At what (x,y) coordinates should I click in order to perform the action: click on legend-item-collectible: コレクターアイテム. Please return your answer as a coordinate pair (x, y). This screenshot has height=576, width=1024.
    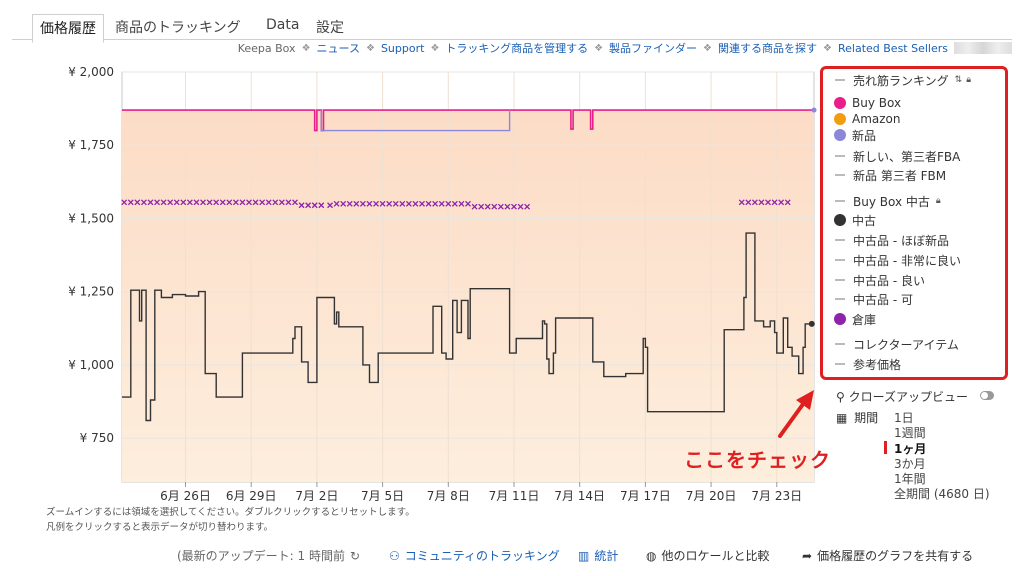
    Looking at the image, I should click on (897, 344).